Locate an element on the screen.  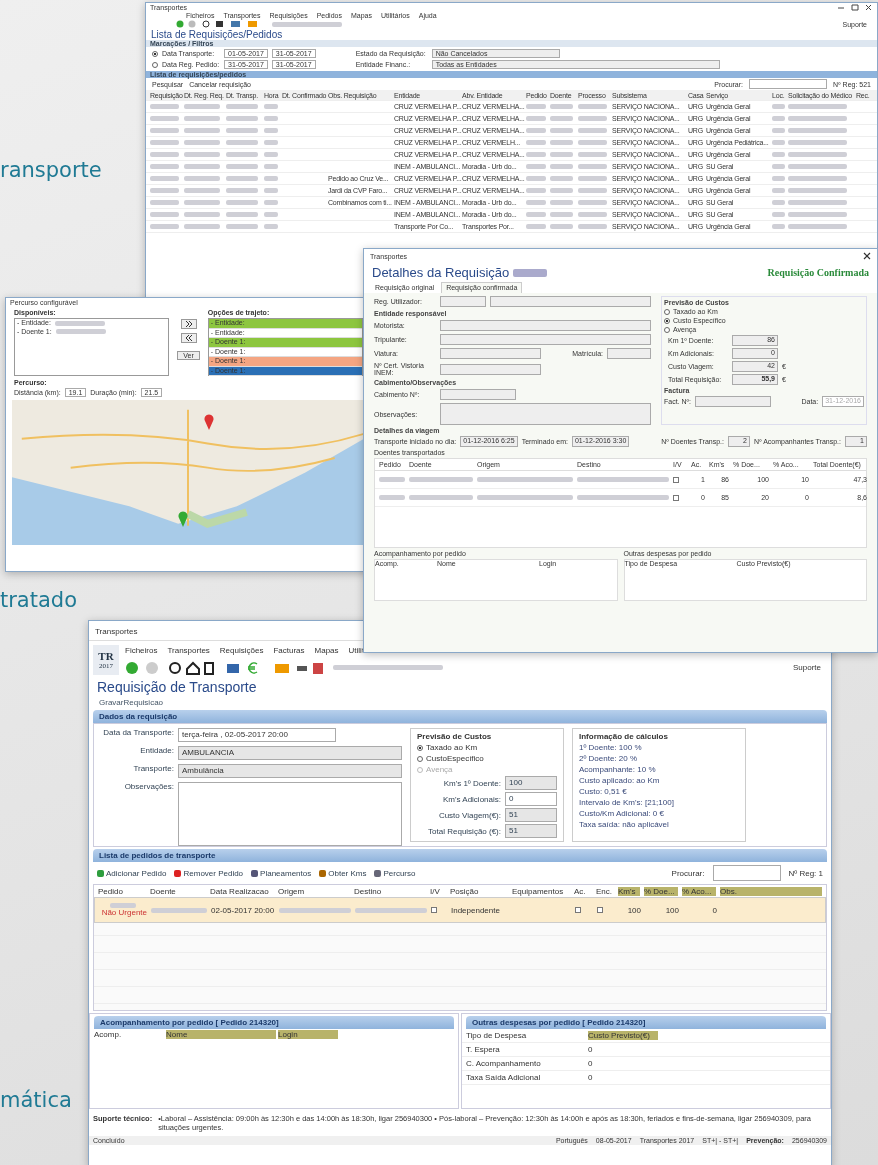
field-label: Custo Viagem(€): is located at coordinates (469, 815).